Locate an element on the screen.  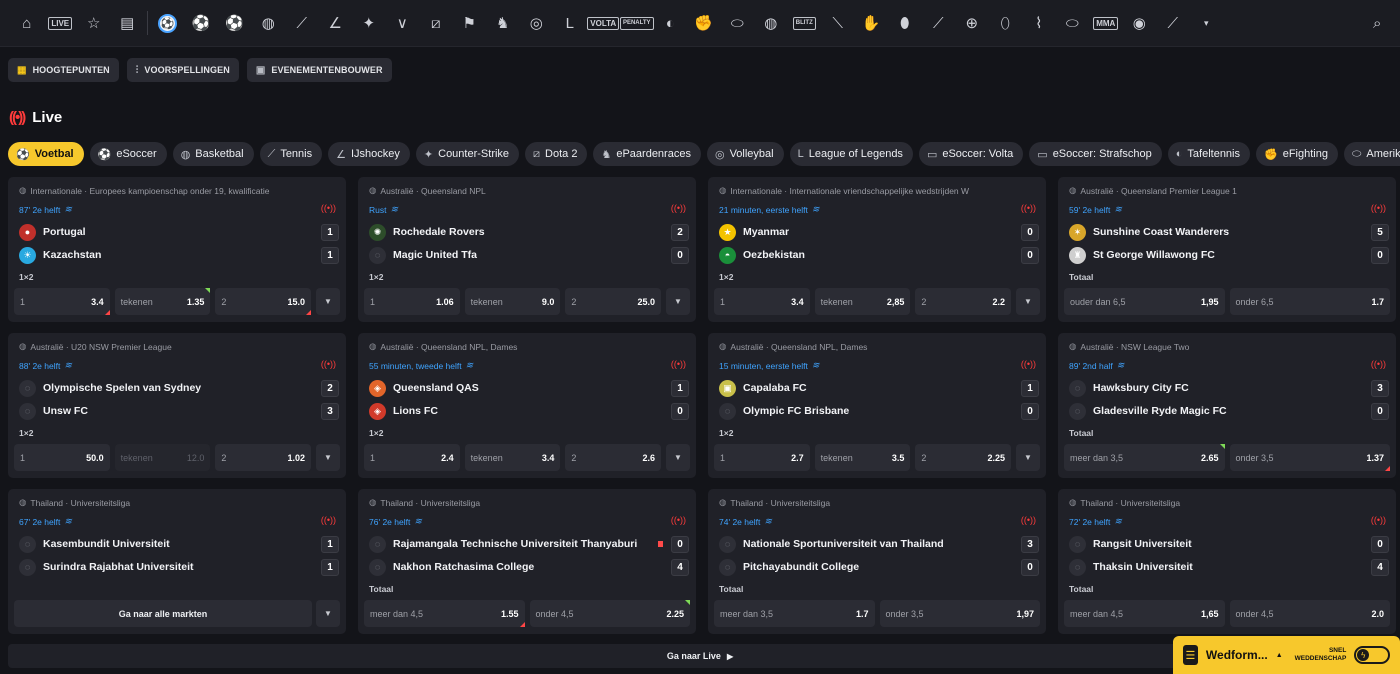
esoccer-penalty-icon: PENALTY is located at coordinates (636, 23).